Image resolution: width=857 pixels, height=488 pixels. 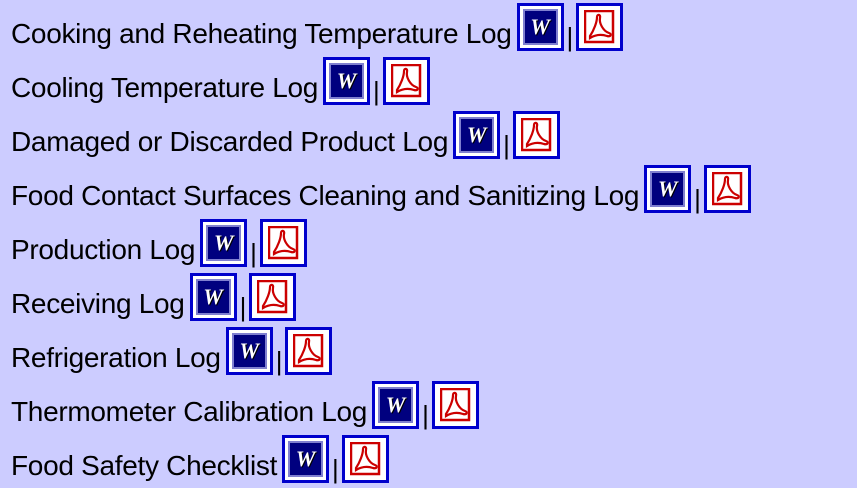 What do you see at coordinates (116, 357) in the screenshot?
I see `doc-title: Refrigeration Log` at bounding box center [116, 357].